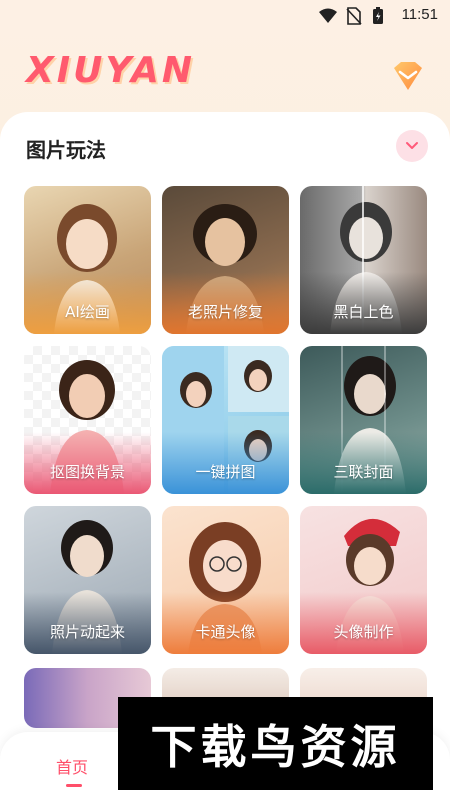 Image resolution: width=450 pixels, height=800 pixels. I want to click on watermark: 下载鸟资源, so click(275, 743).